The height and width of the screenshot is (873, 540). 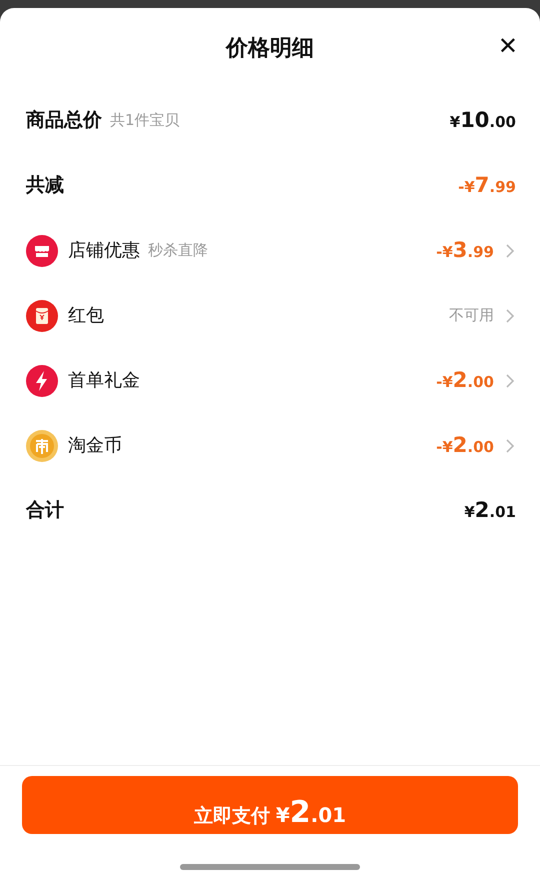 I want to click on price-amount: -¥3.99, so click(x=465, y=250).